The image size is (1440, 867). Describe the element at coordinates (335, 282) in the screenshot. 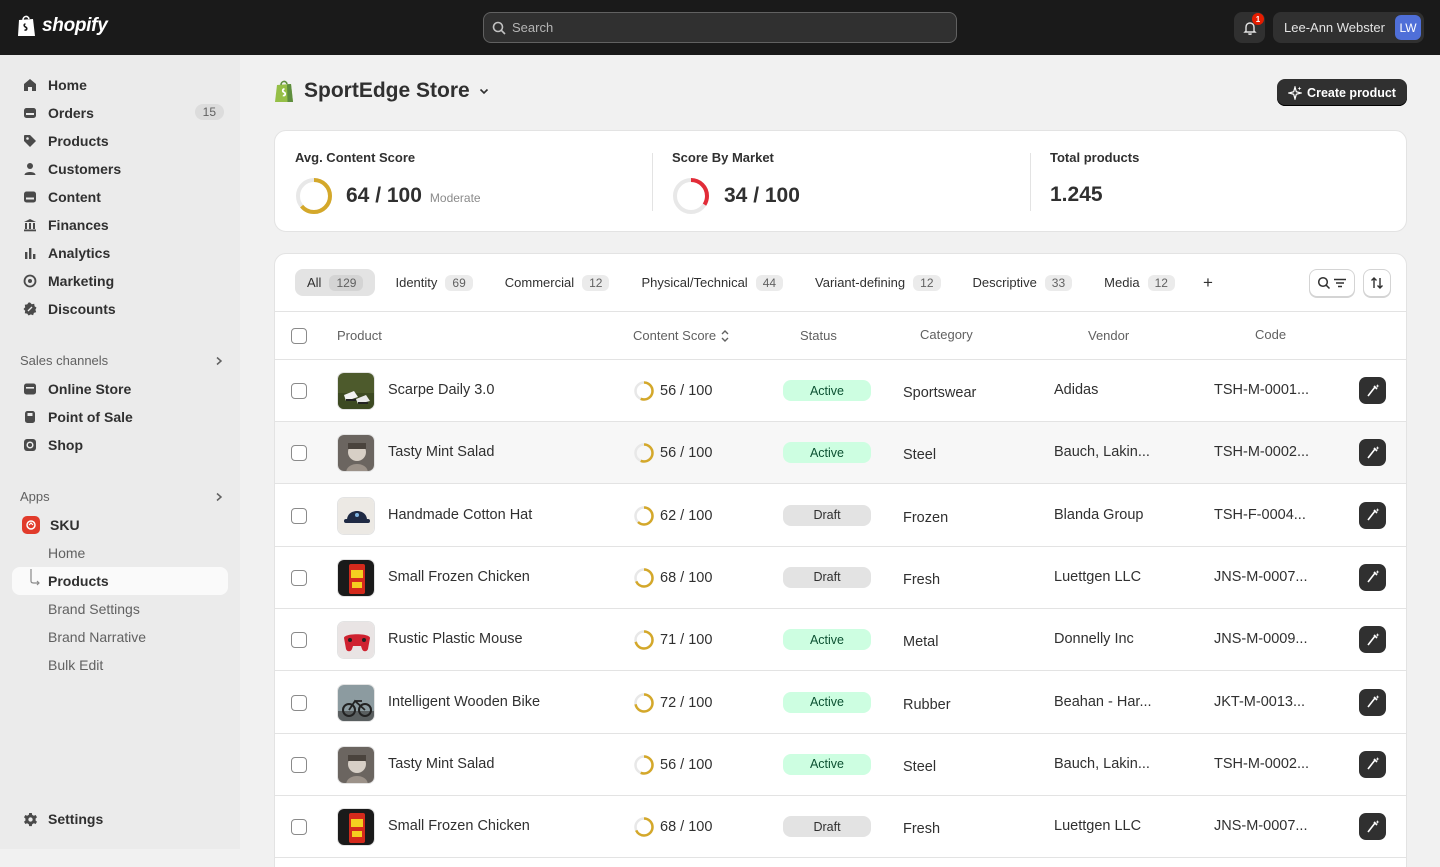

I see `tab-all: All 129` at that location.